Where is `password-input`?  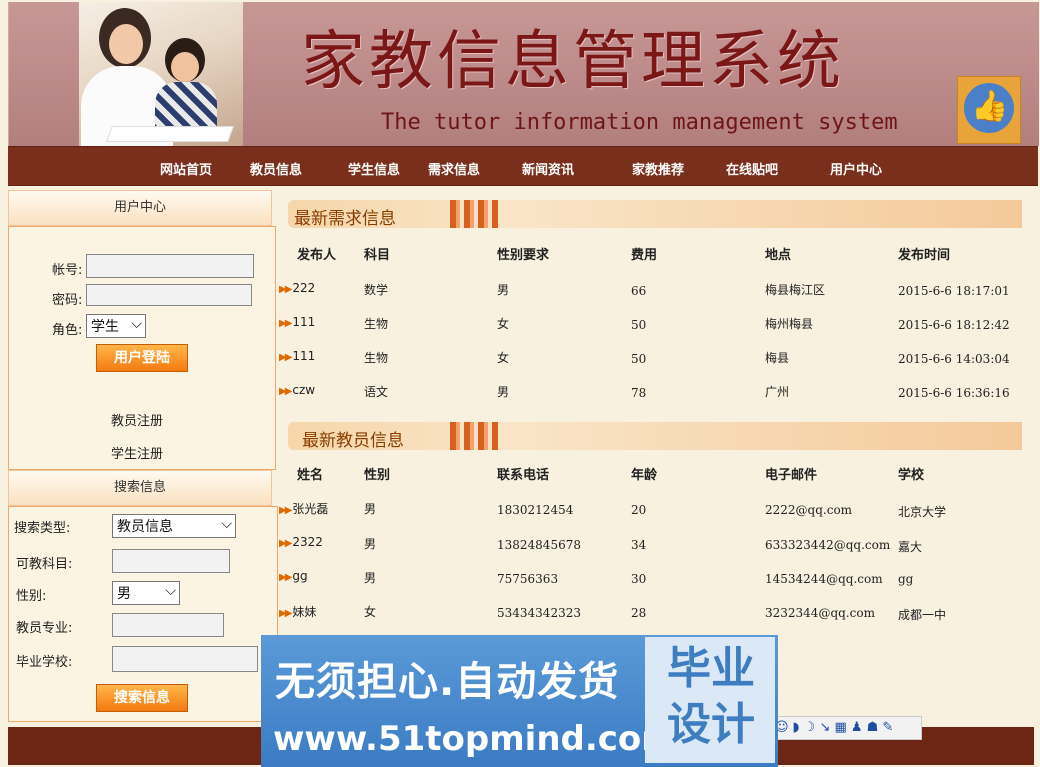
password-input is located at coordinates (169, 295).